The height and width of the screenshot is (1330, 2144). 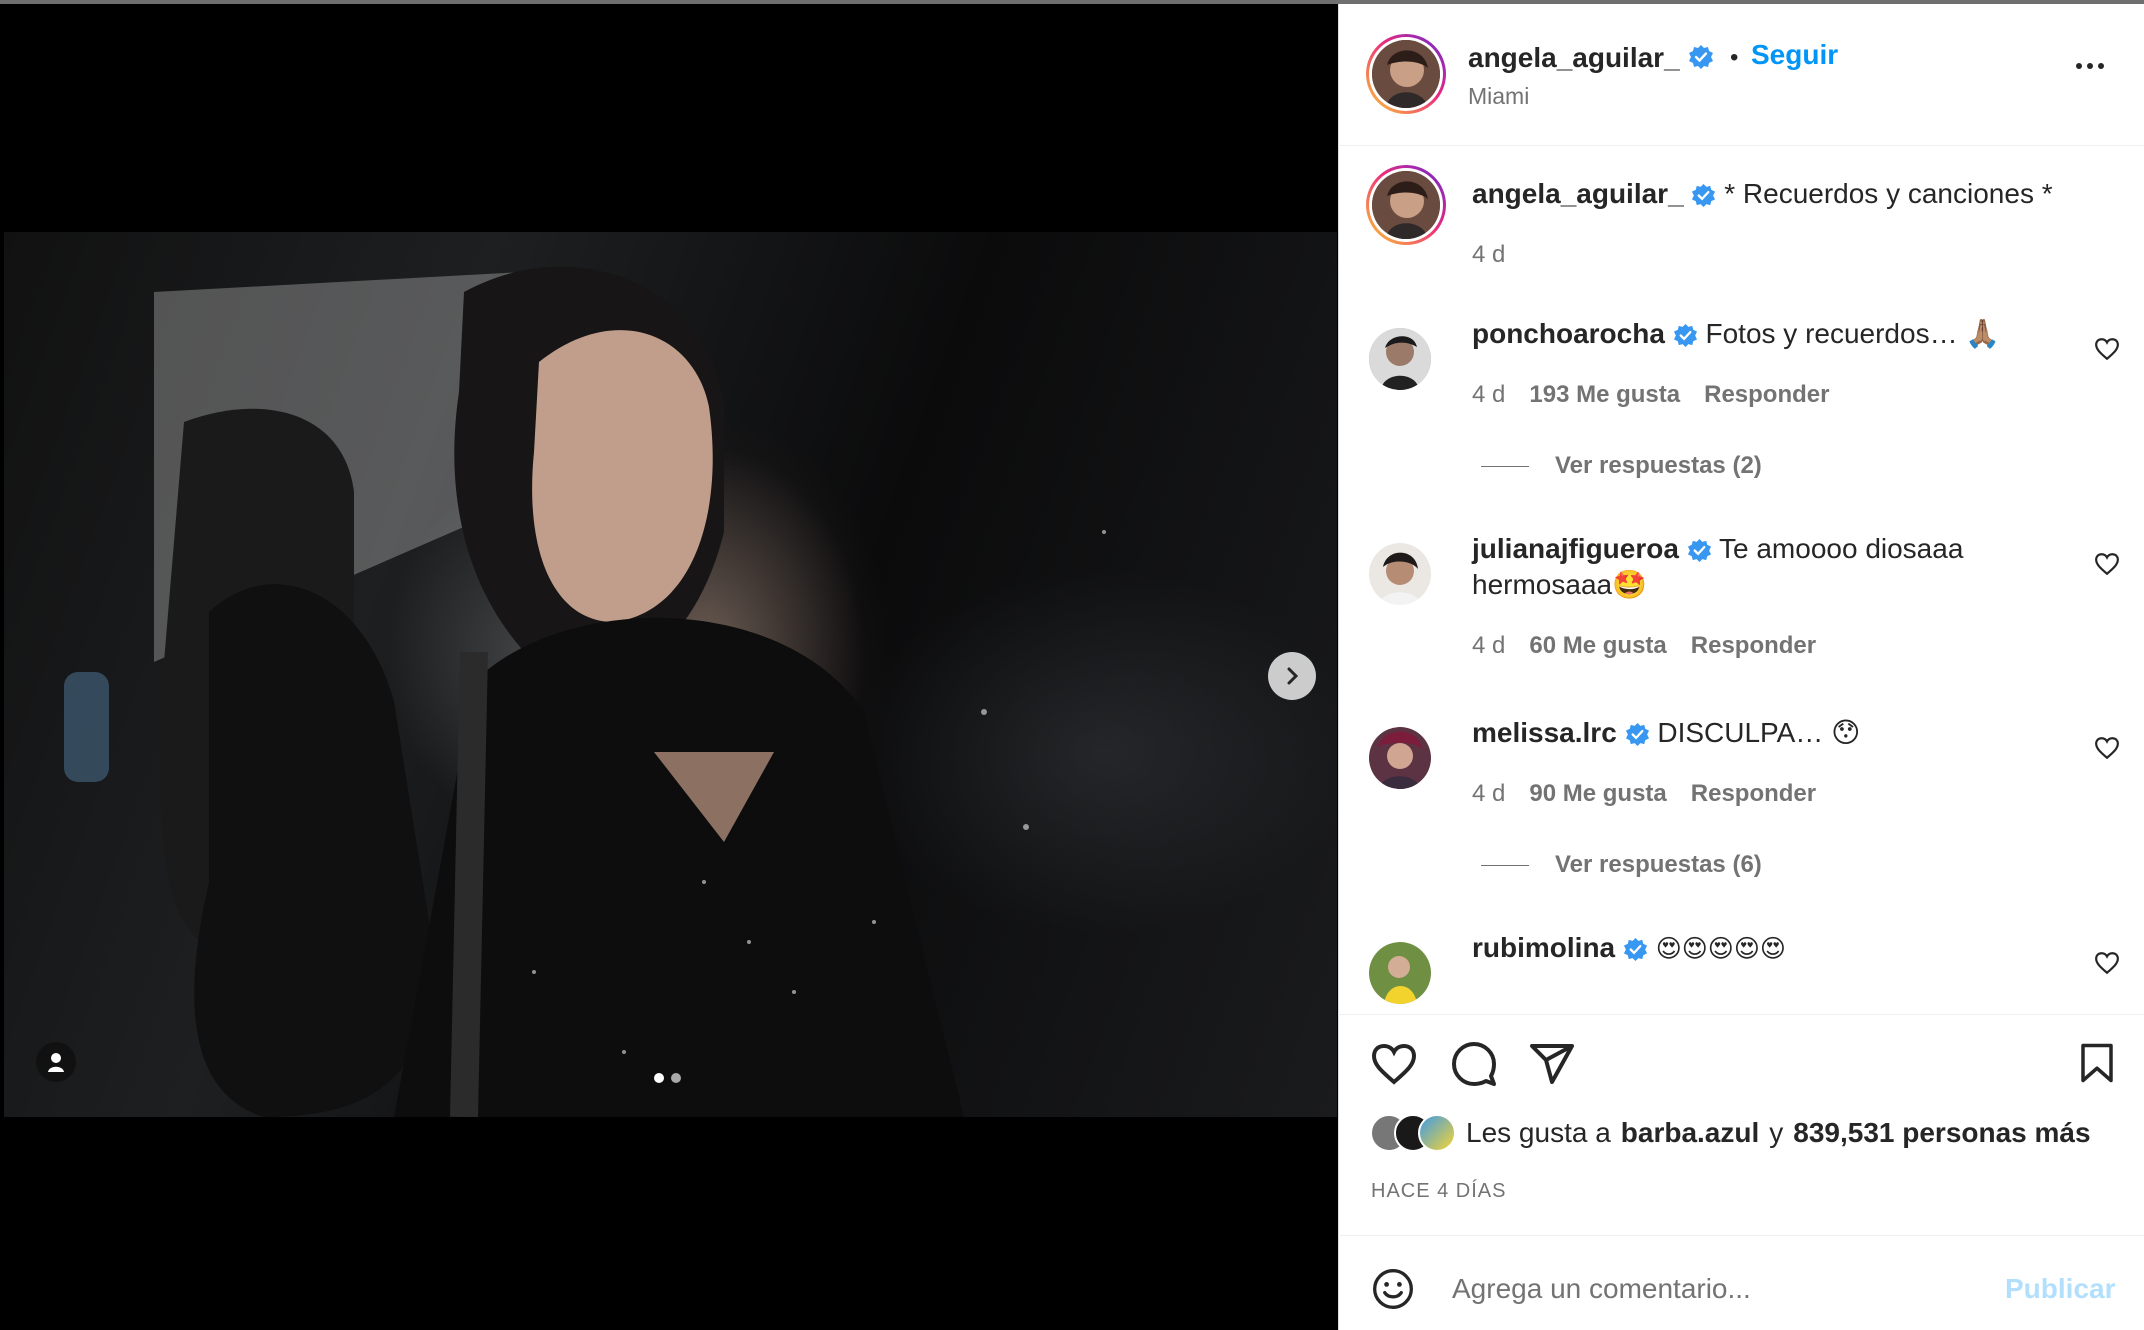 What do you see at coordinates (1604, 395) in the screenshot?
I see `comment-likes: 193 Me gusta` at bounding box center [1604, 395].